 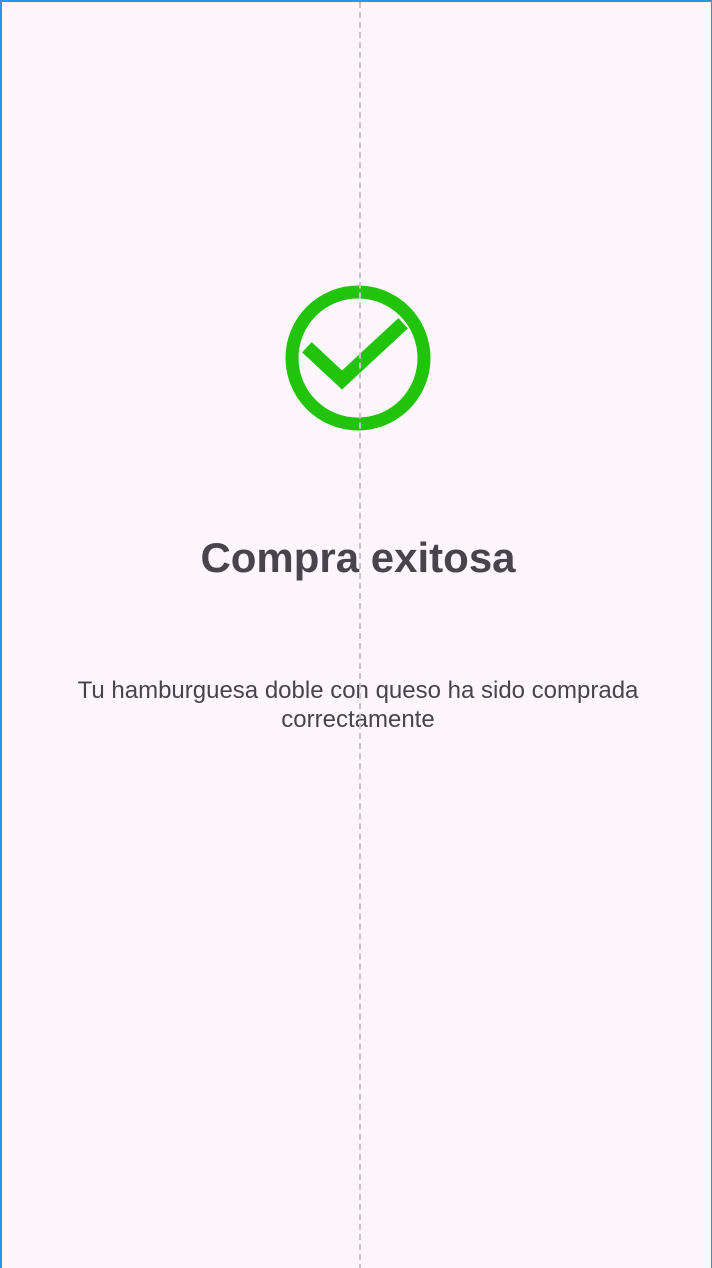 I want to click on check-circle-icon, so click(x=358, y=358).